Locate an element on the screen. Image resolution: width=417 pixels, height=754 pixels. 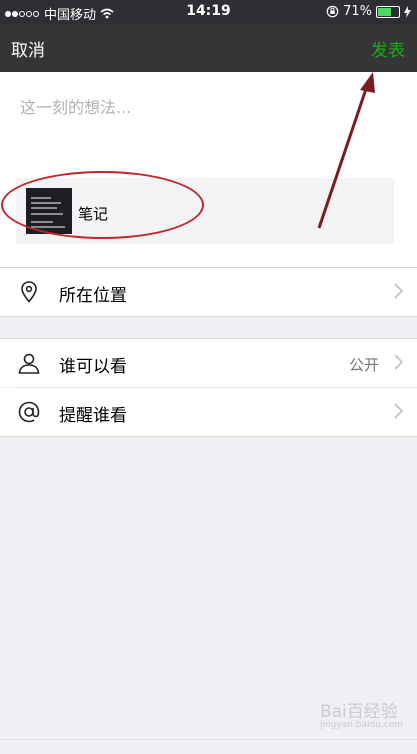
watermark-text: Bai百经验 is located at coordinates (358, 712).